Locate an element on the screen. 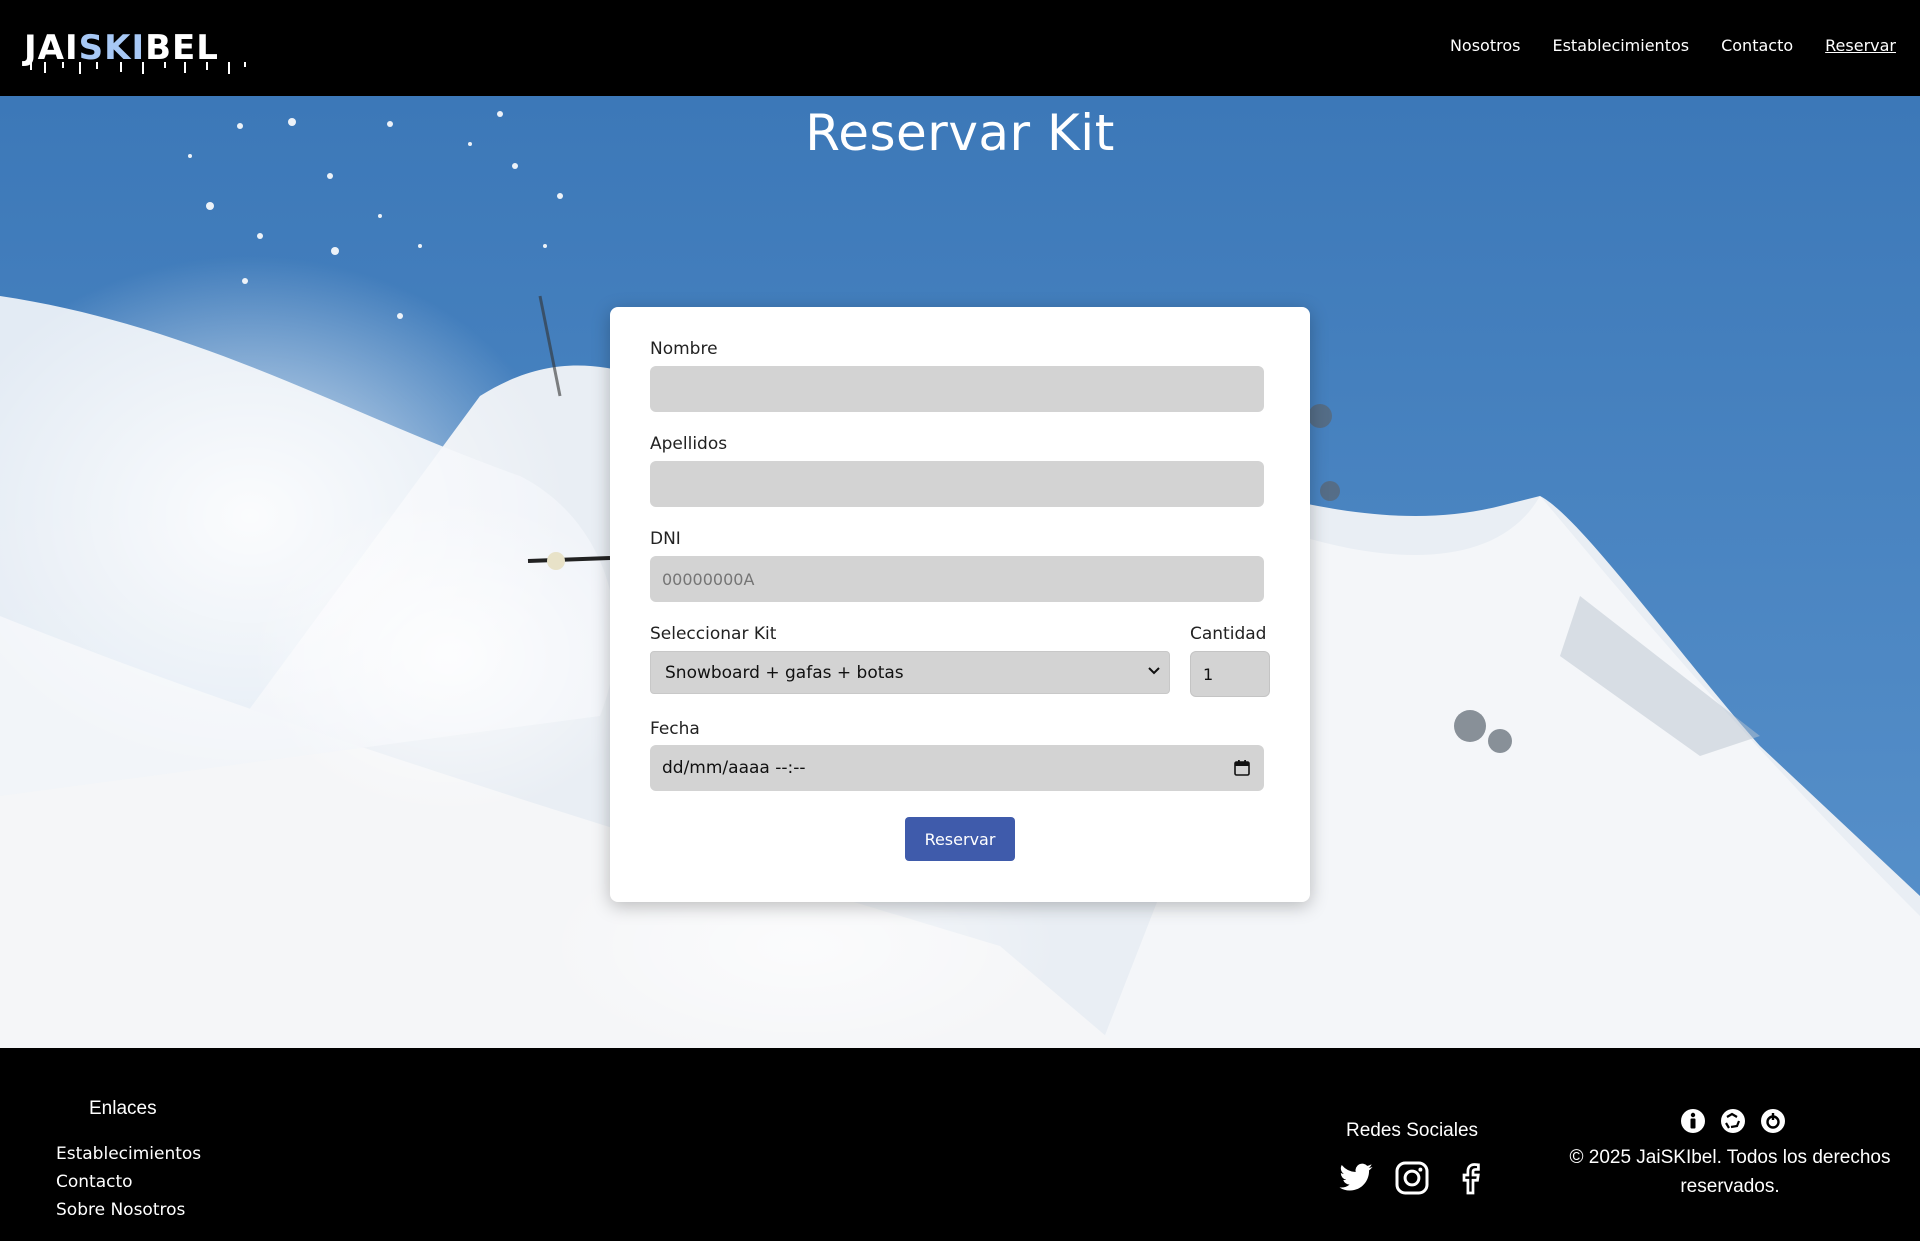  facebook-icon is located at coordinates (1470, 1178).